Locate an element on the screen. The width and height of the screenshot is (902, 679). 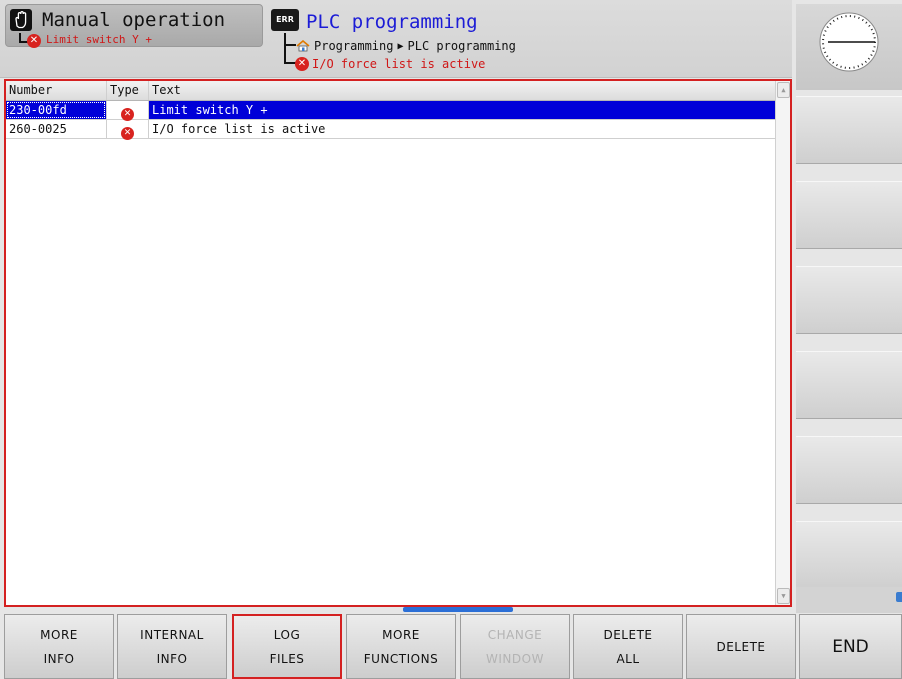
home-icon is located at coordinates (303, 46).